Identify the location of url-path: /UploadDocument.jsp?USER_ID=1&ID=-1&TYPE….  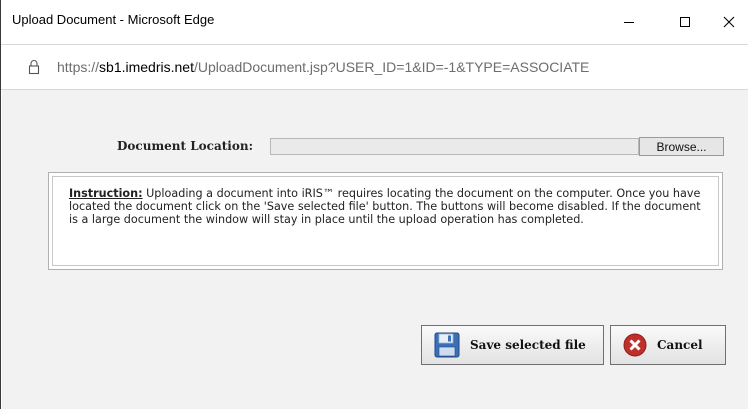
(391, 67).